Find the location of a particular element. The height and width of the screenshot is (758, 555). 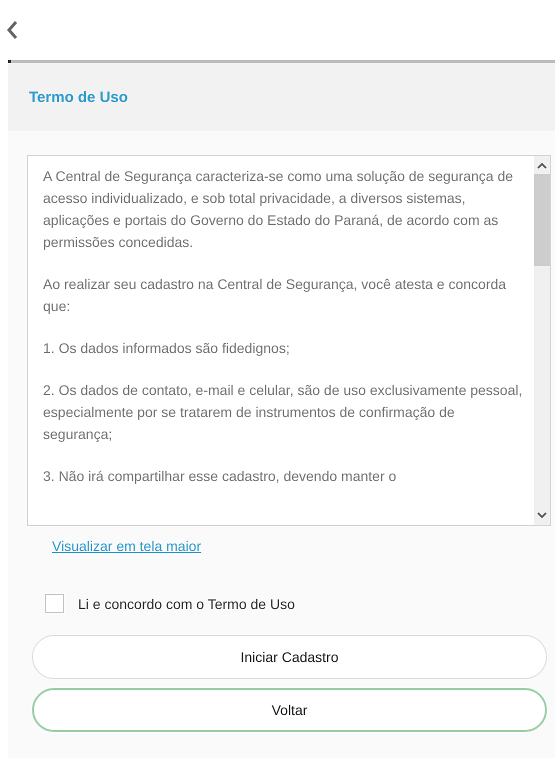

start-button: Iniciar Cadastro is located at coordinates (289, 657).